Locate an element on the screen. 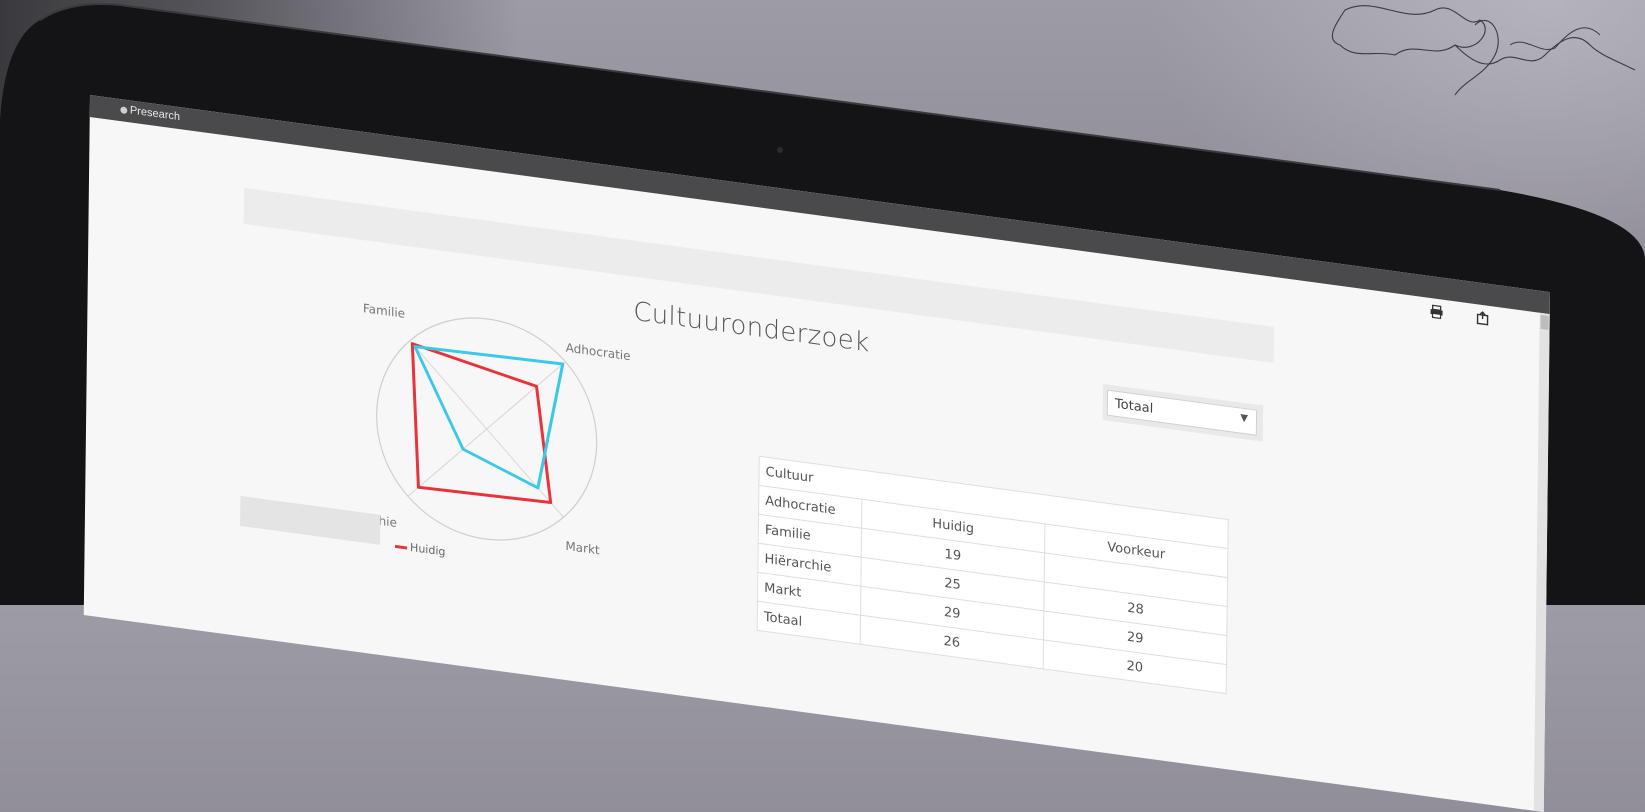  legend-swatch is located at coordinates (401, 546).